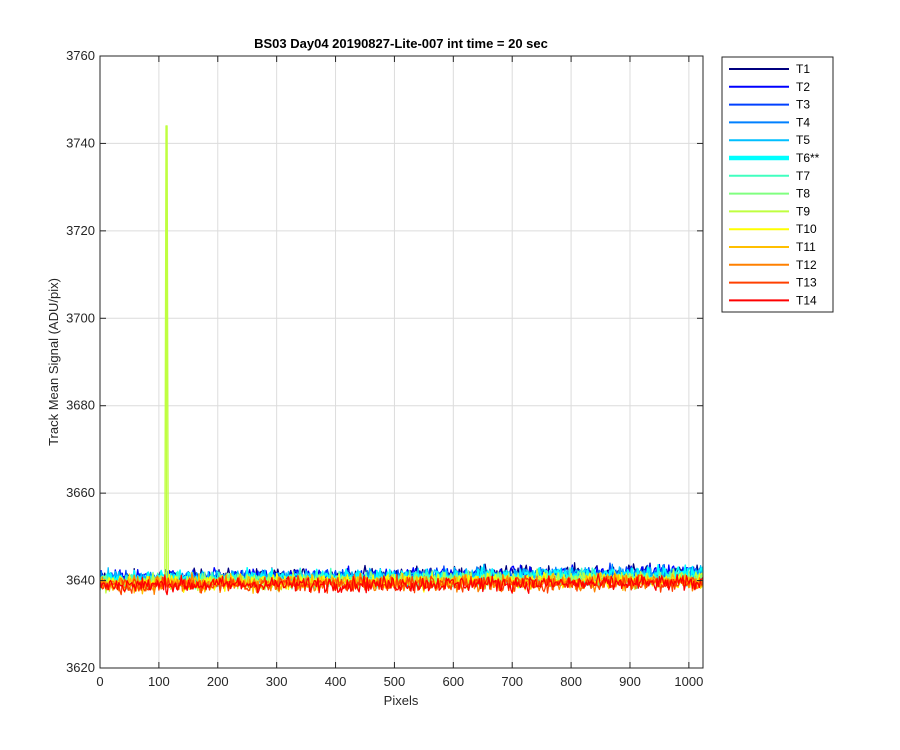  Describe the element at coordinates (453, 681) in the screenshot. I see `x-tick-label: 600` at that location.